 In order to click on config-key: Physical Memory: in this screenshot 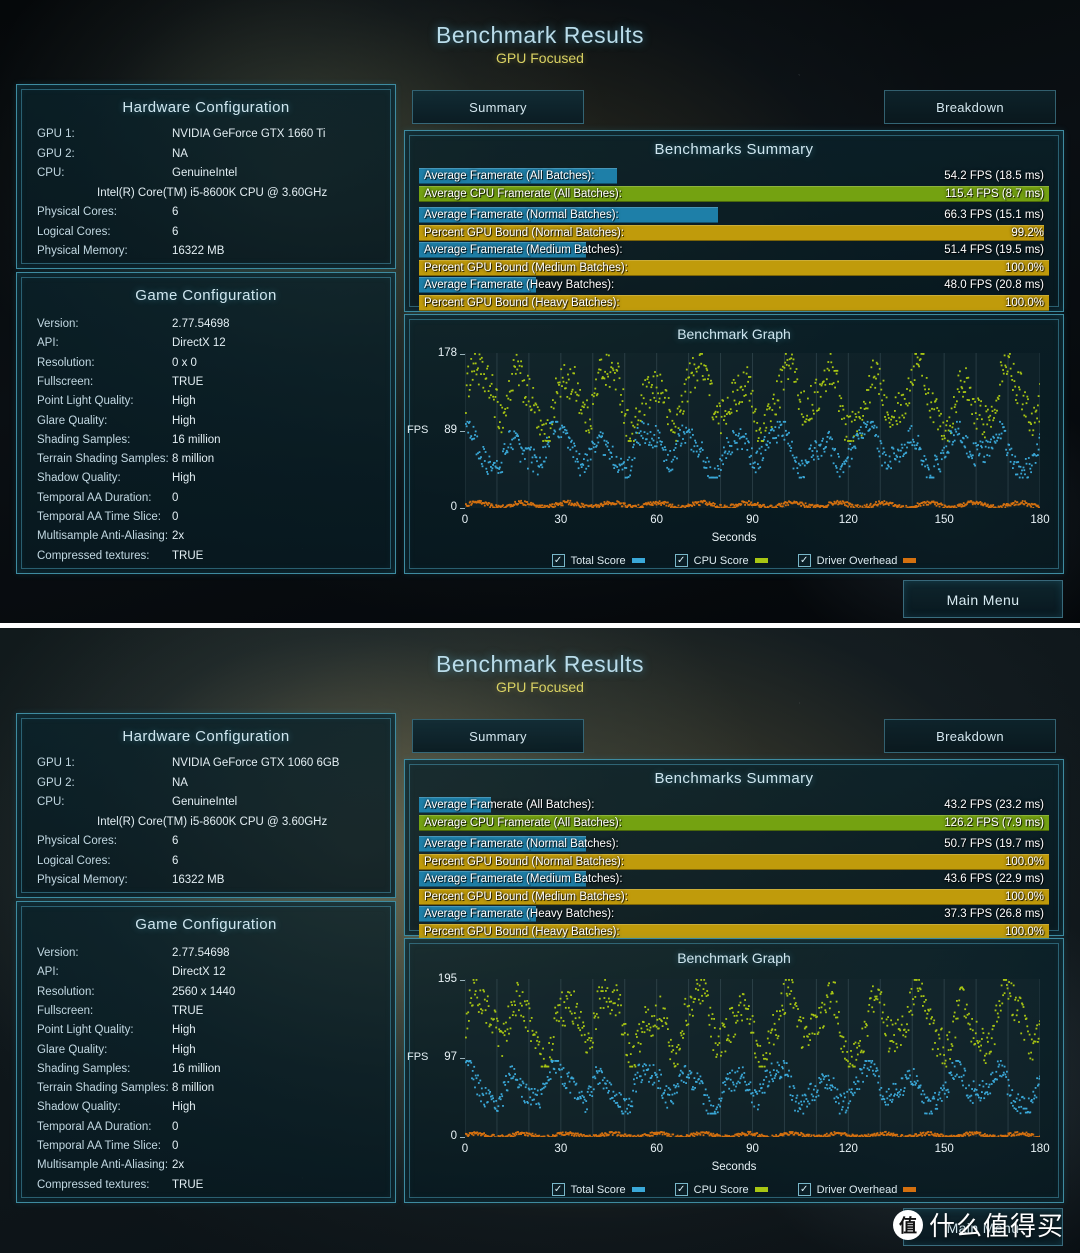, I will do `click(82, 251)`.